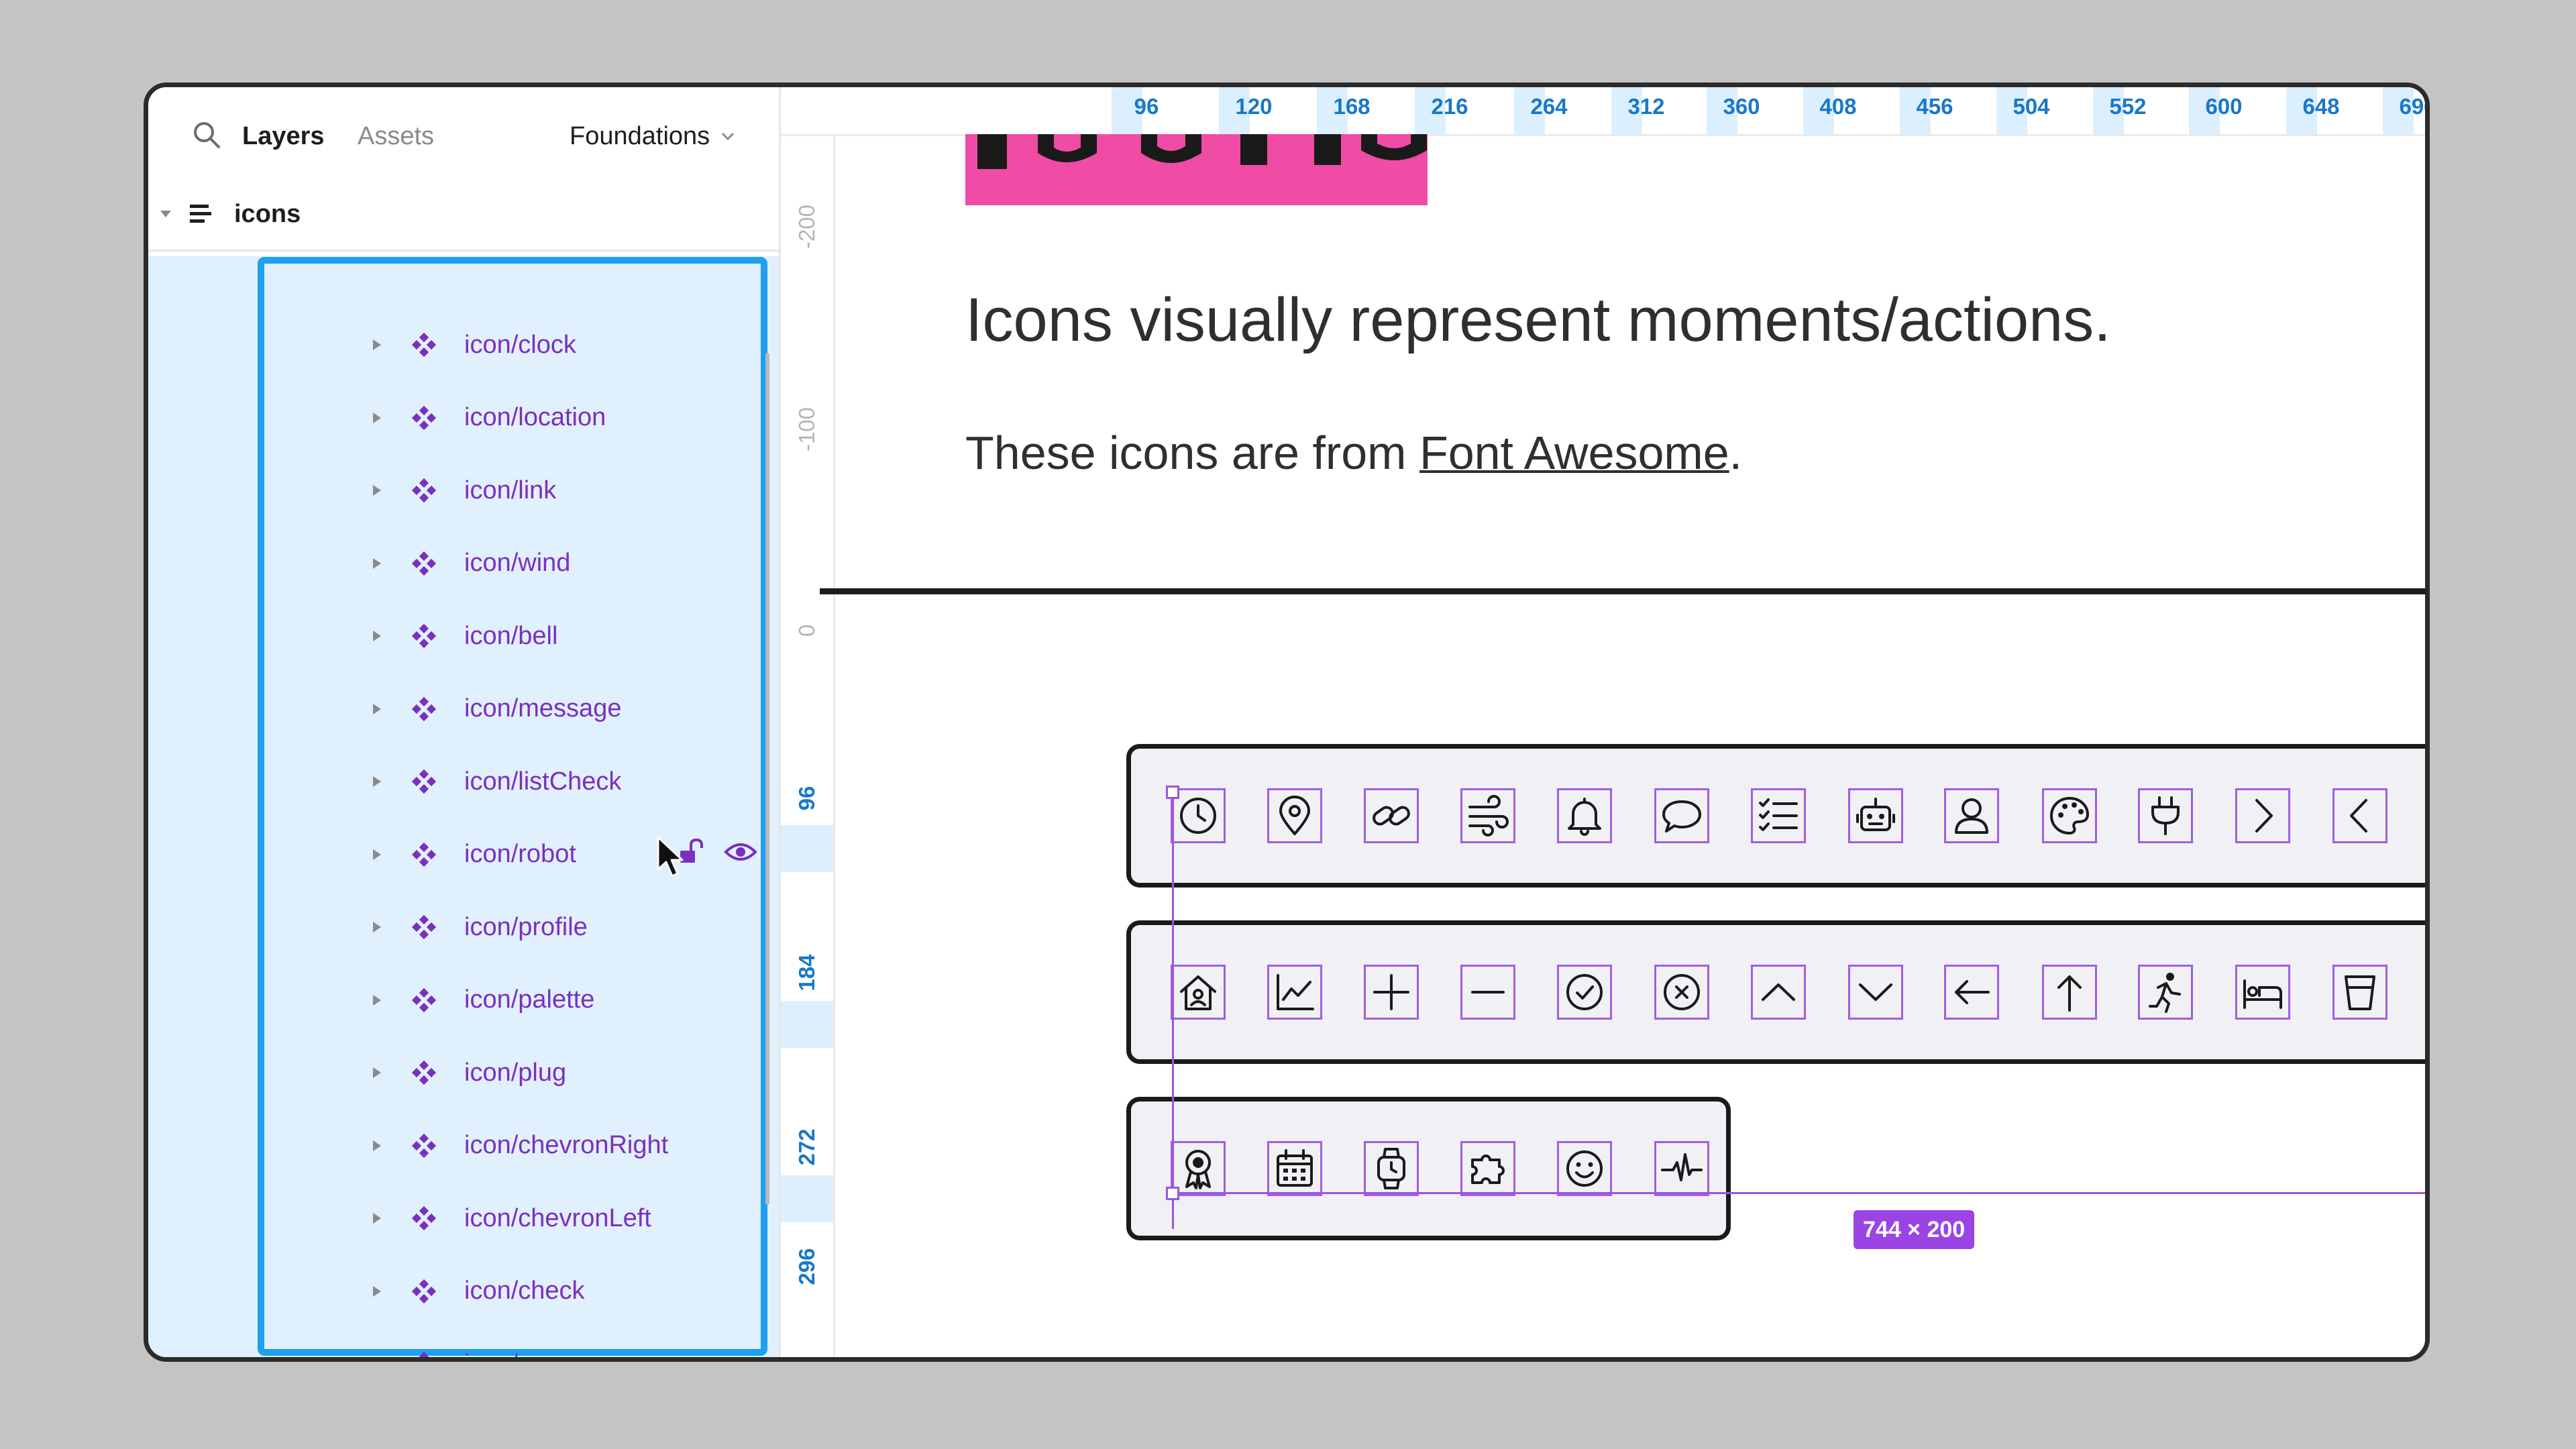 Image resolution: width=2576 pixels, height=1449 pixels. What do you see at coordinates (512, 1000) in the screenshot?
I see `layer-row: icon/palette` at bounding box center [512, 1000].